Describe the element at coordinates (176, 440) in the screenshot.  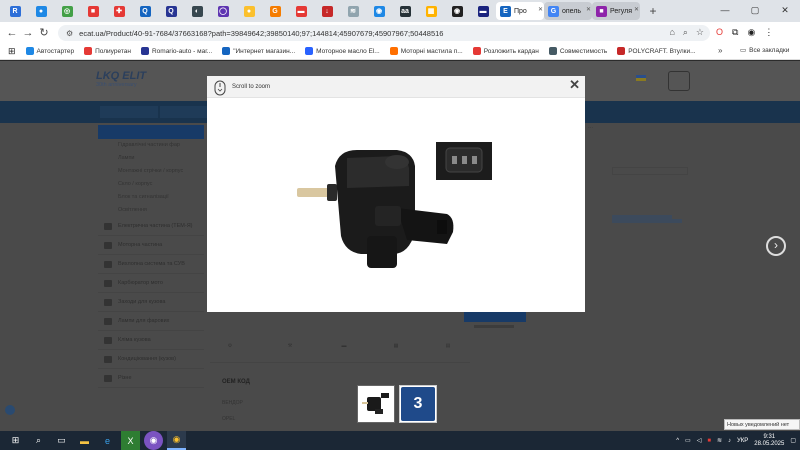
I see `chrome-icon: ◉` at that location.